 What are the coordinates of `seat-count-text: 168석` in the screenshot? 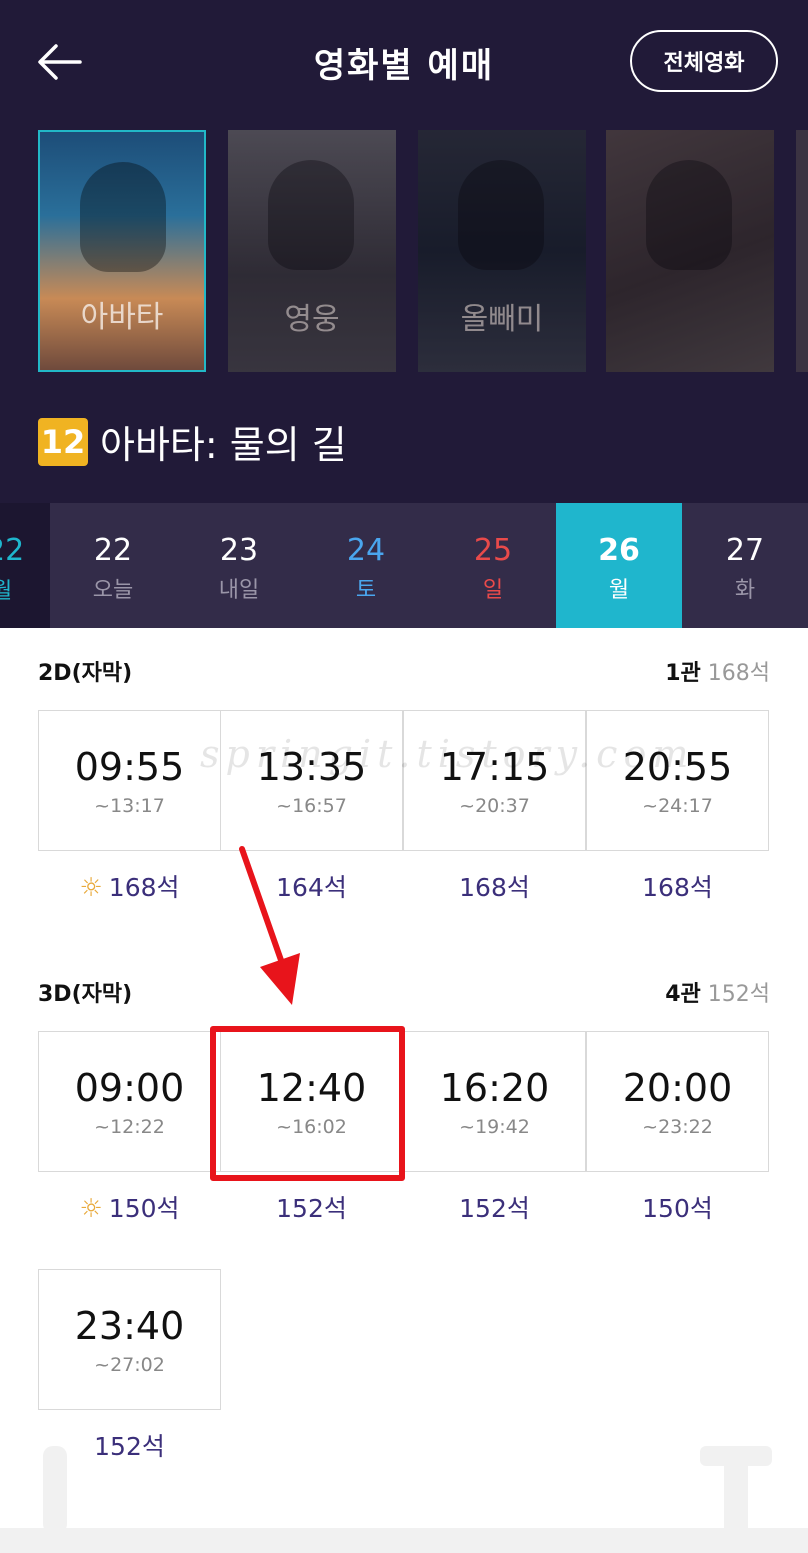 It's located at (144, 887).